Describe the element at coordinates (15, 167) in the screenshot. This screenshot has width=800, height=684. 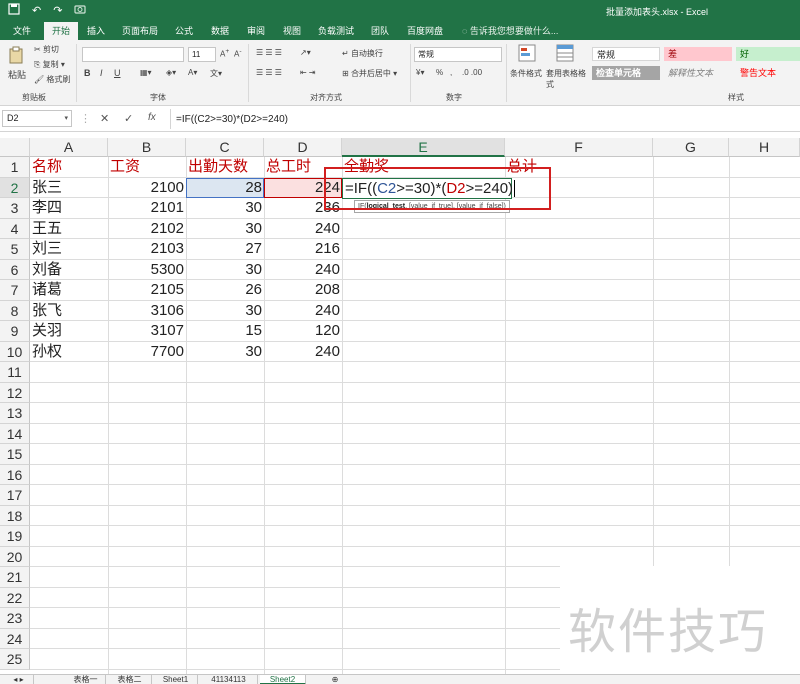
I see `row-header-1: 1` at that location.